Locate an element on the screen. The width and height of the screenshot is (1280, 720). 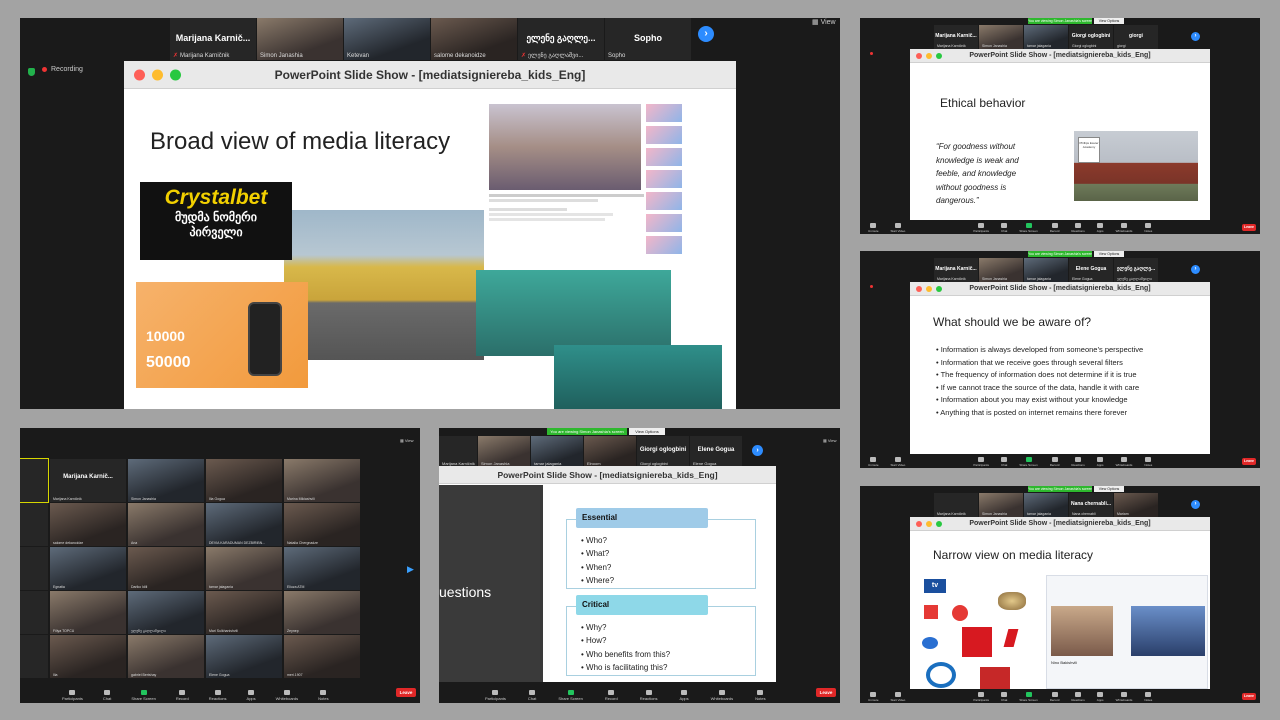
participant-tile: Eliuza ATM is located at coordinates (322, 568).